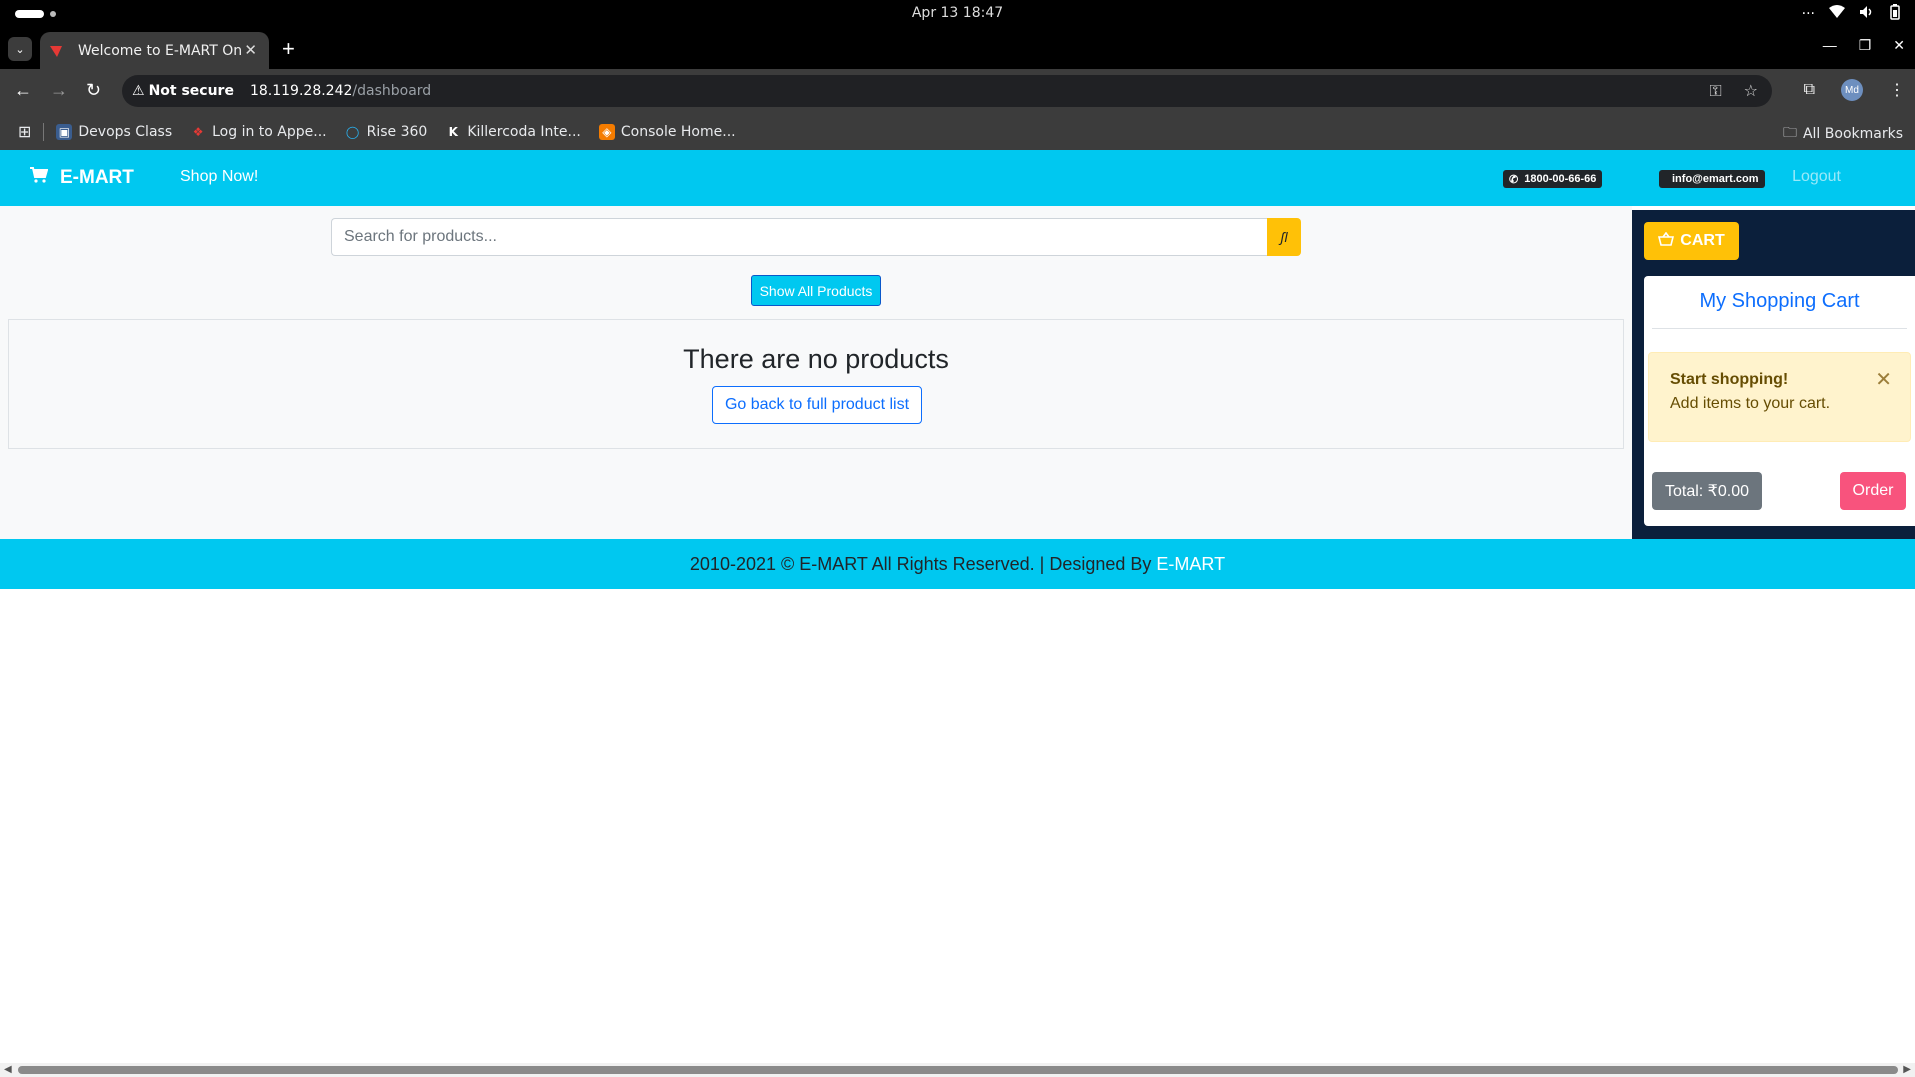  Describe the element at coordinates (1789, 133) in the screenshot. I see `folder-icon: 🗀` at that location.